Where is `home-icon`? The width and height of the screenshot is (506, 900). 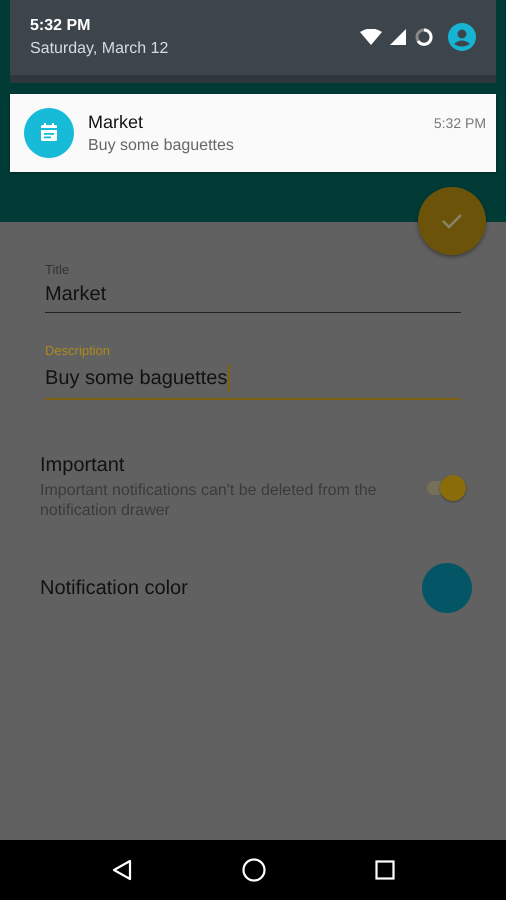
home-icon is located at coordinates (254, 870).